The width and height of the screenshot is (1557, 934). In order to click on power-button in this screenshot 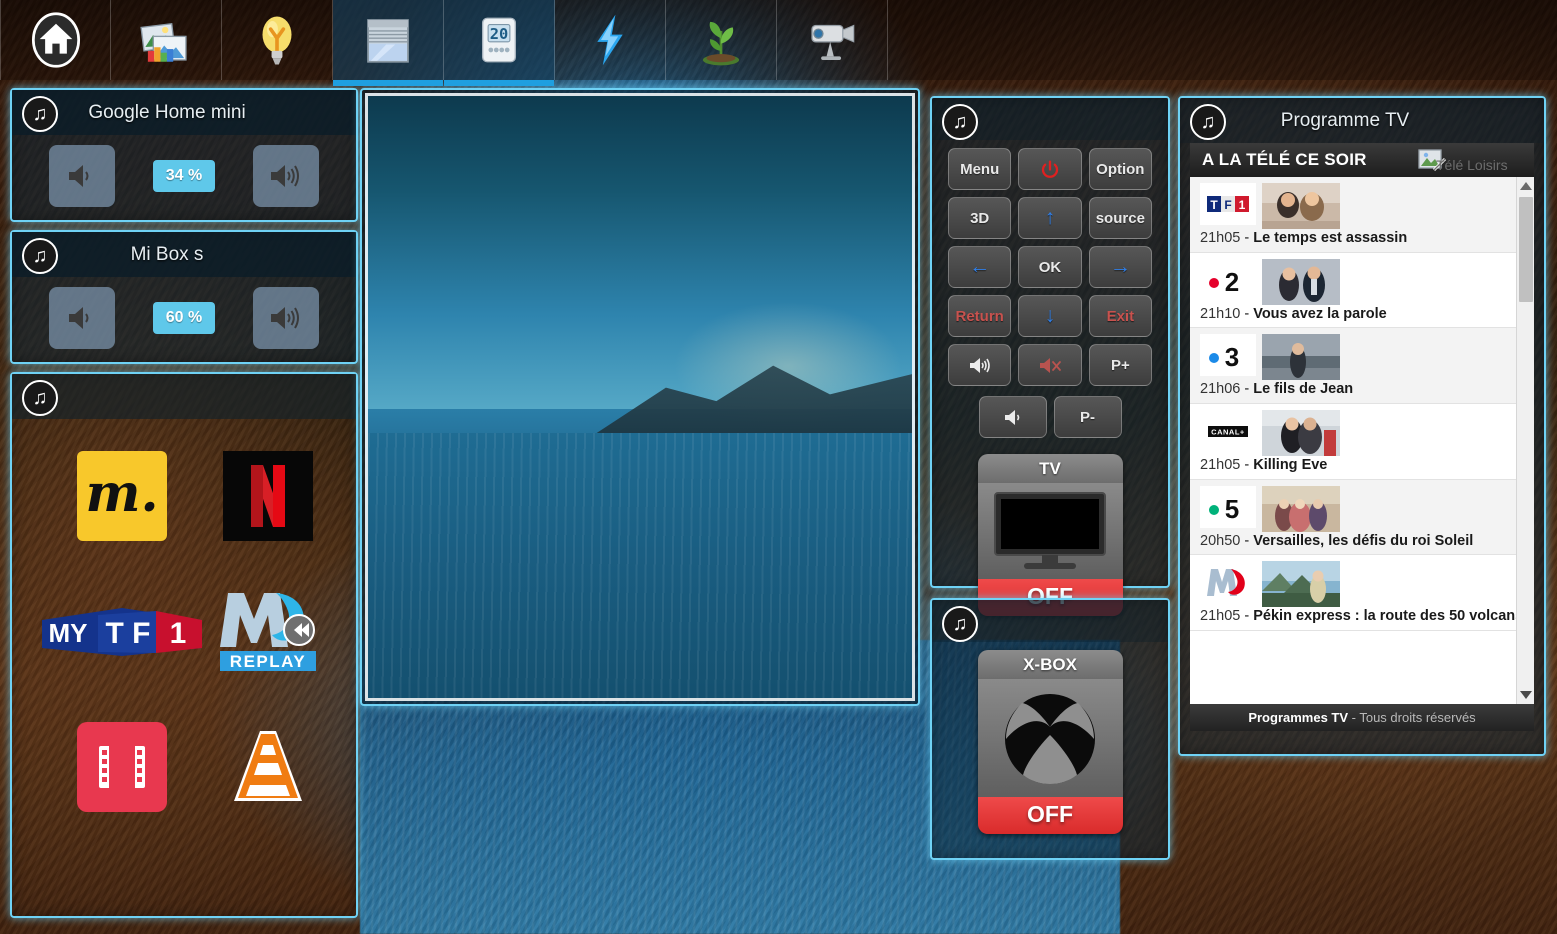, I will do `click(1050, 169)`.